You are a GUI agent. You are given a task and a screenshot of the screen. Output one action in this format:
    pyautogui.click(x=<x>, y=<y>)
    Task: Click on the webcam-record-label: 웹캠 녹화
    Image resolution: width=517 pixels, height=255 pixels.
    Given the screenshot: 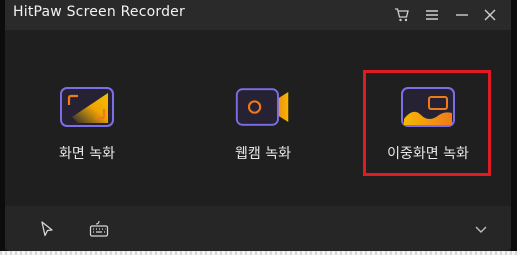 What is the action you would take?
    pyautogui.click(x=263, y=154)
    